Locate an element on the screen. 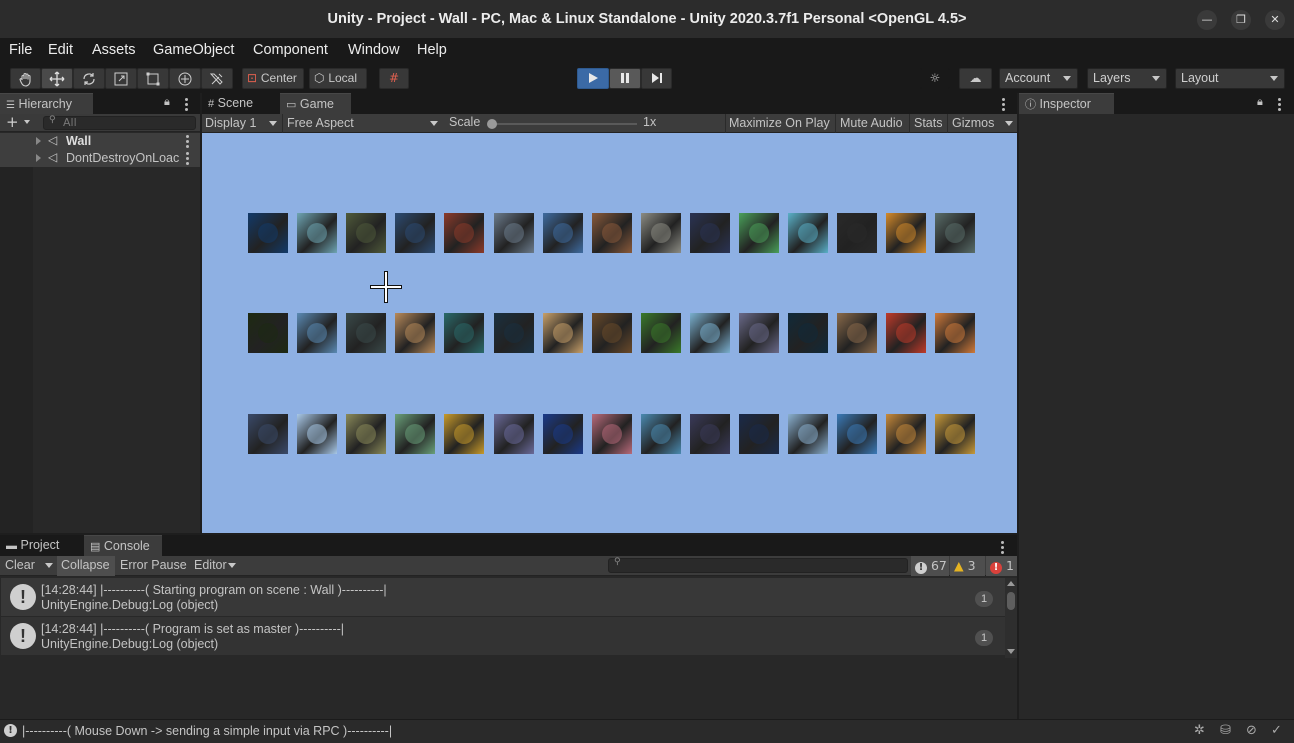  menu-assets: Assets is located at coordinates (114, 50).